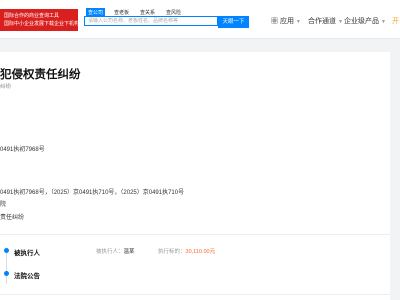 This screenshot has height=300, width=400. Describe the element at coordinates (322, 21) in the screenshot. I see `nav-coop-label: 合作通道` at that location.